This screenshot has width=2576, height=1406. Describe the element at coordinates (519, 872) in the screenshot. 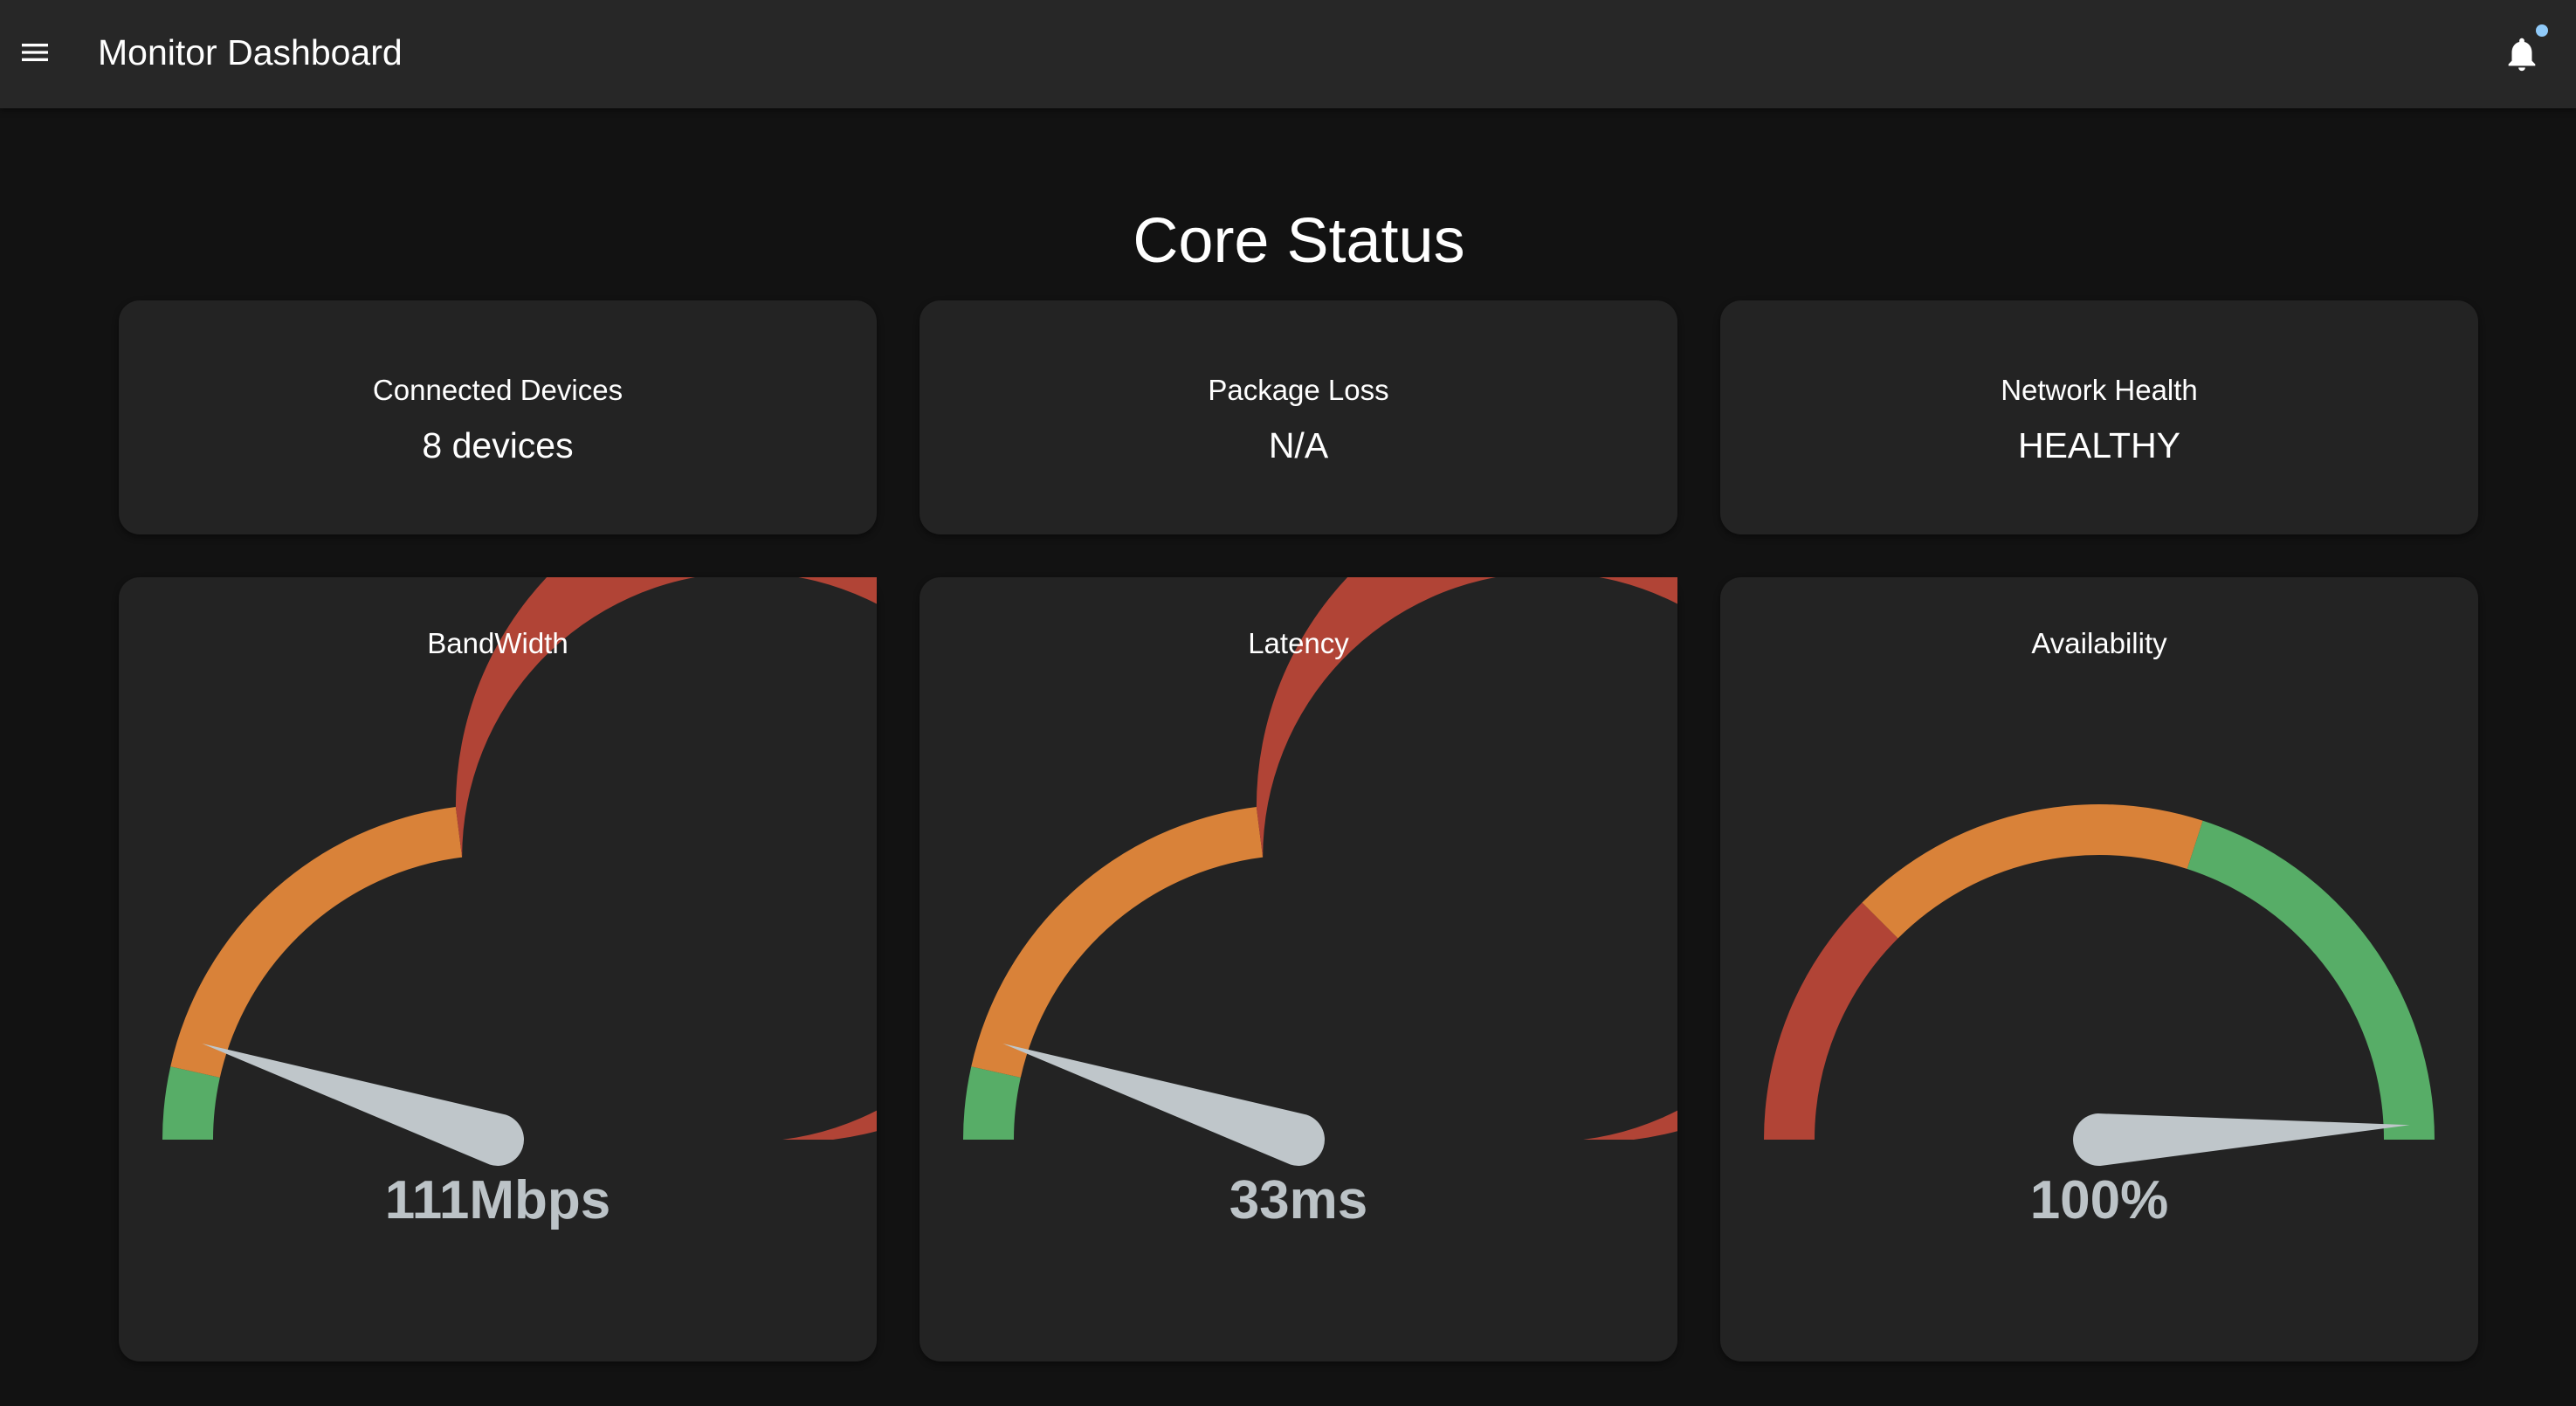

I see `bandwidth-gauge` at that location.